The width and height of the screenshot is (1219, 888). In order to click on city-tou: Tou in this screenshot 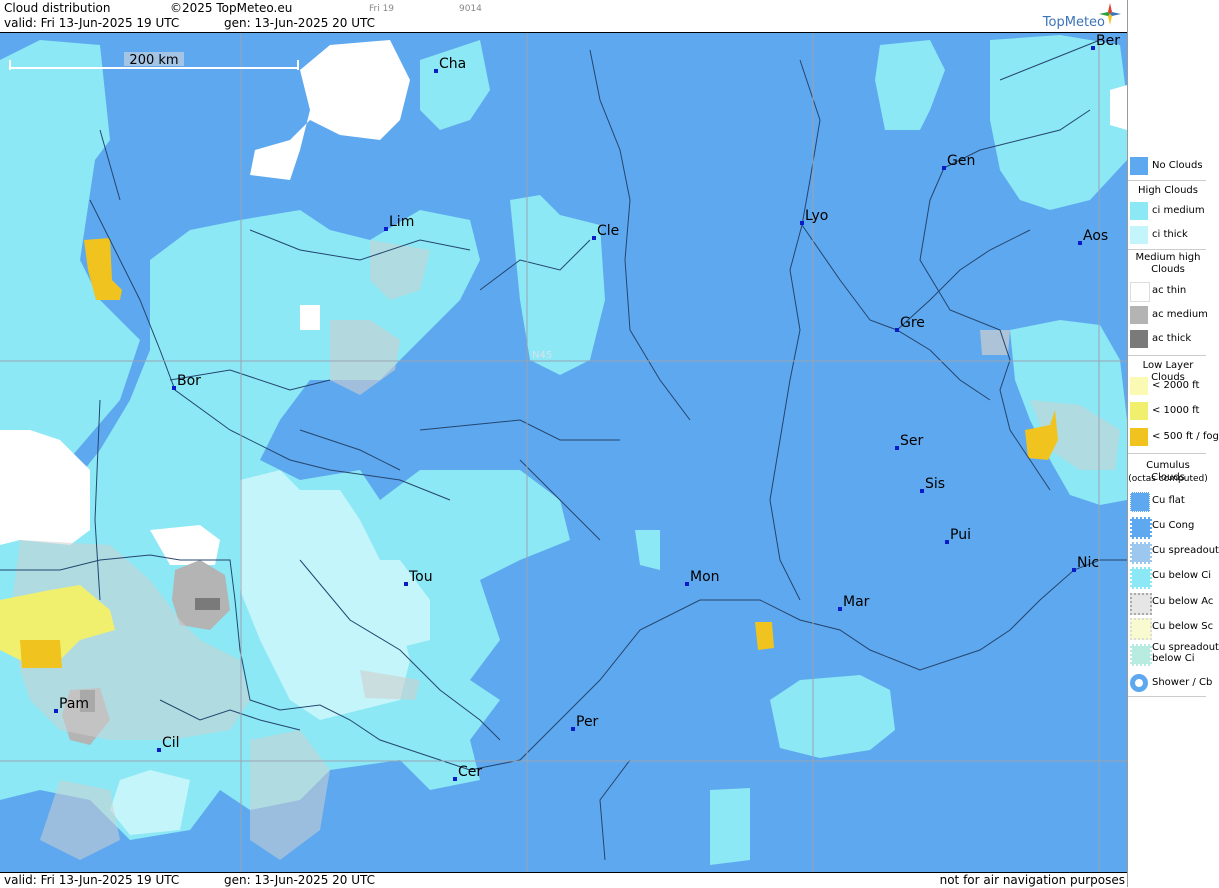, I will do `click(418, 577)`.